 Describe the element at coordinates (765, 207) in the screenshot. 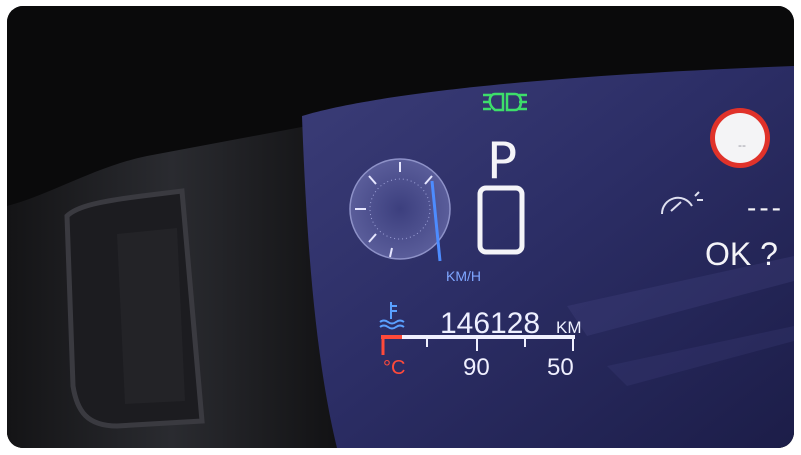

I see `service-dashes: ---` at that location.